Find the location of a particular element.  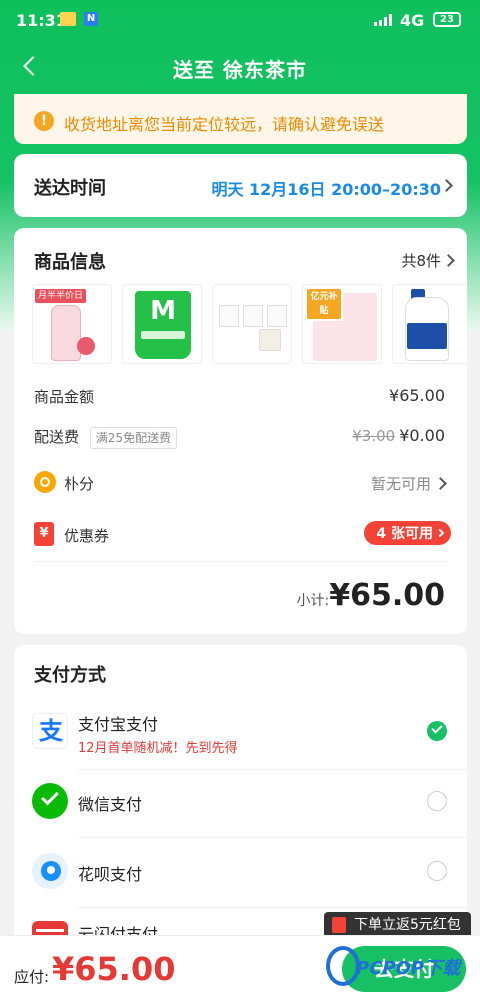

goods-amount-label: 商品金额 is located at coordinates (64, 397).